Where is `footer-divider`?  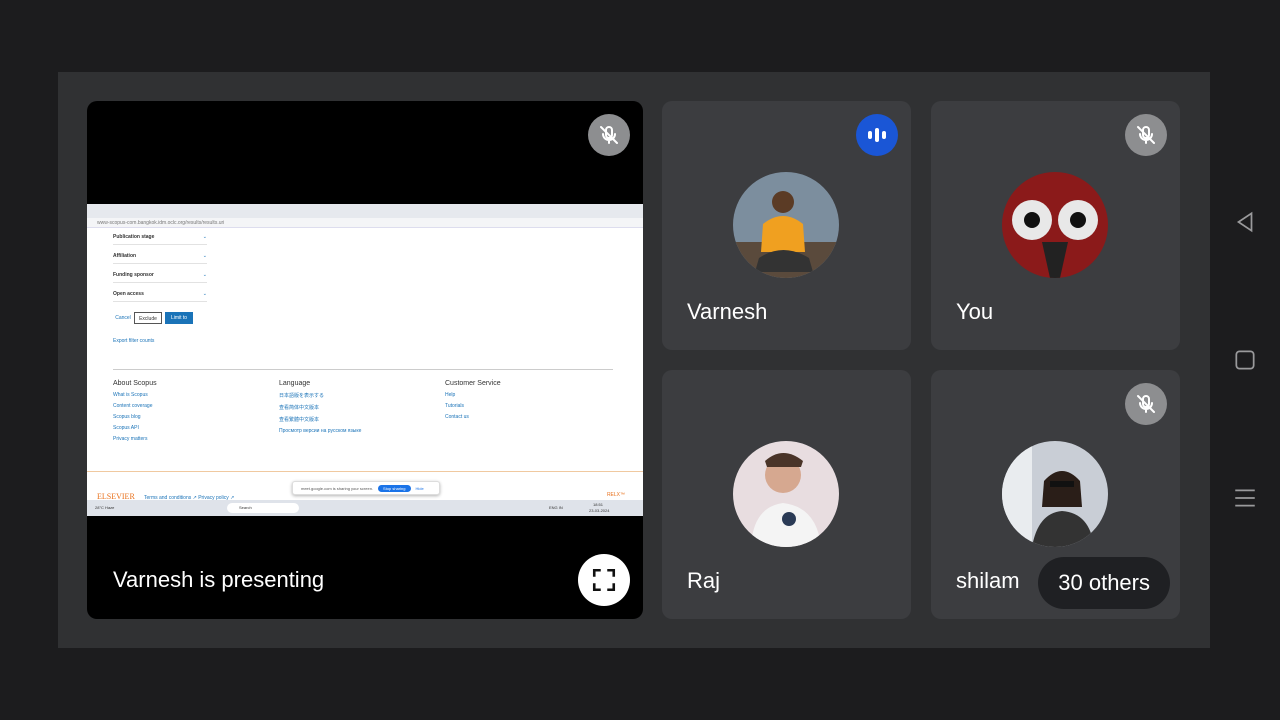
footer-divider is located at coordinates (363, 369).